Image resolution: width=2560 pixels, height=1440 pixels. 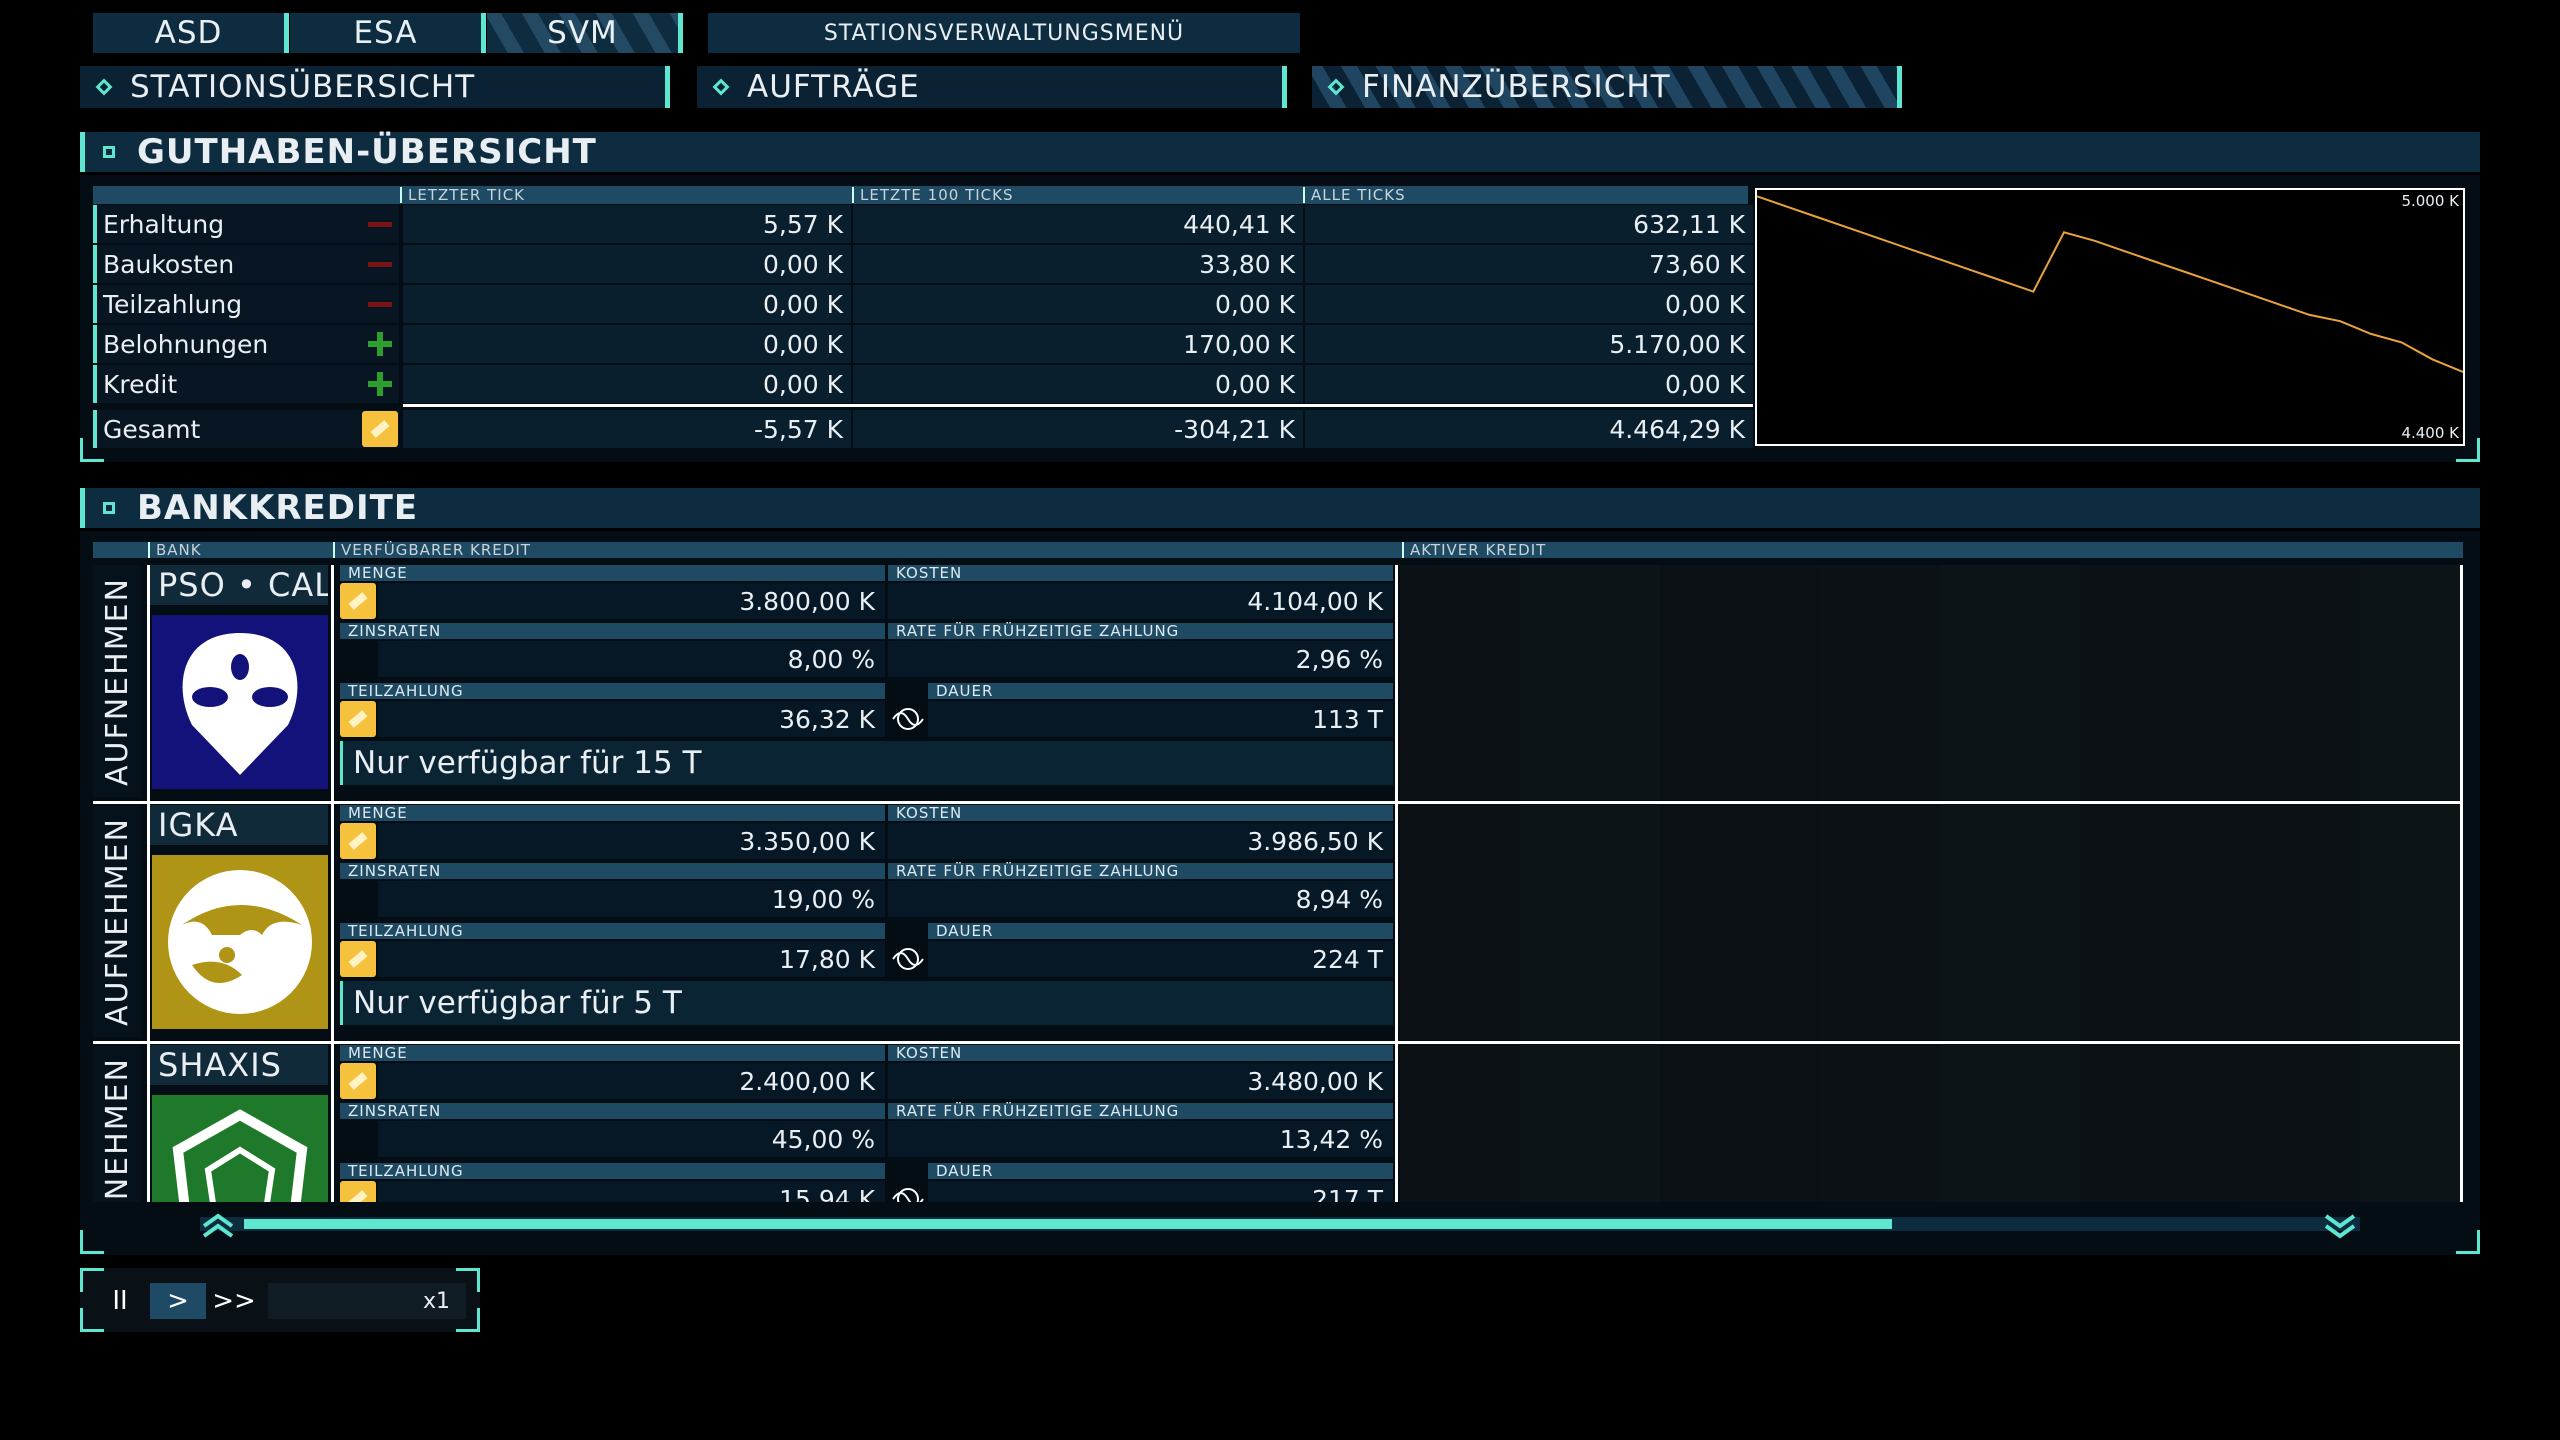 I want to click on corner-decoration, so click(x=2468, y=1242).